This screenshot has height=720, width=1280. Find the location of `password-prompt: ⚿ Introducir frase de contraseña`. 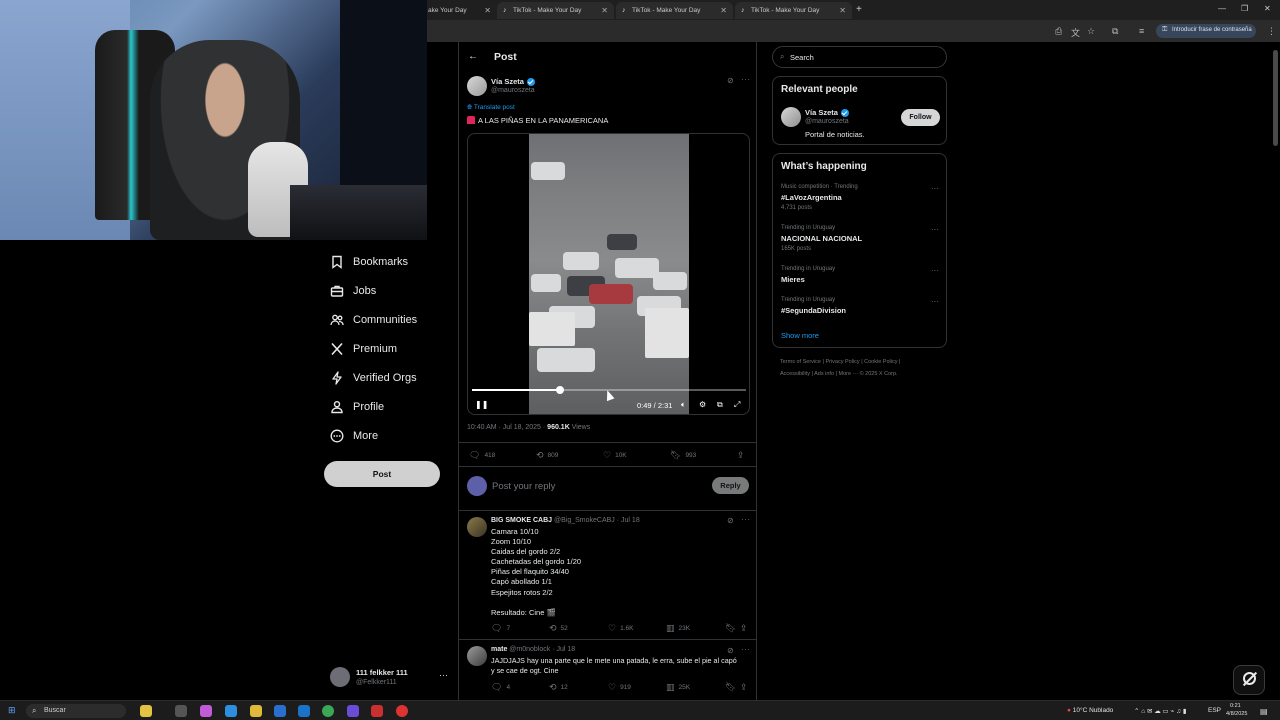

password-prompt: ⚿ Introducir frase de contraseña is located at coordinates (1206, 31).